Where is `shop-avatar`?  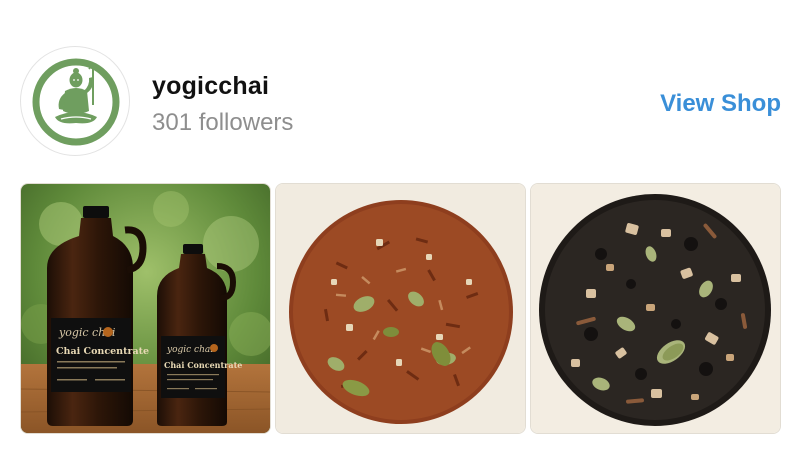 shop-avatar is located at coordinates (75, 101).